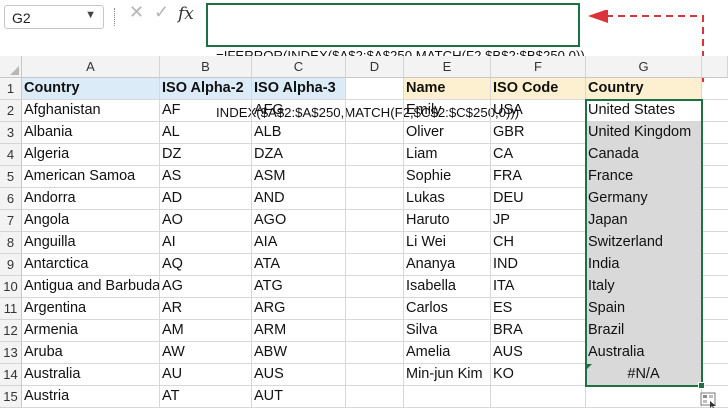 Image resolution: width=728 pixels, height=416 pixels. Describe the element at coordinates (11, 111) in the screenshot. I see `row-header-2: 2` at that location.